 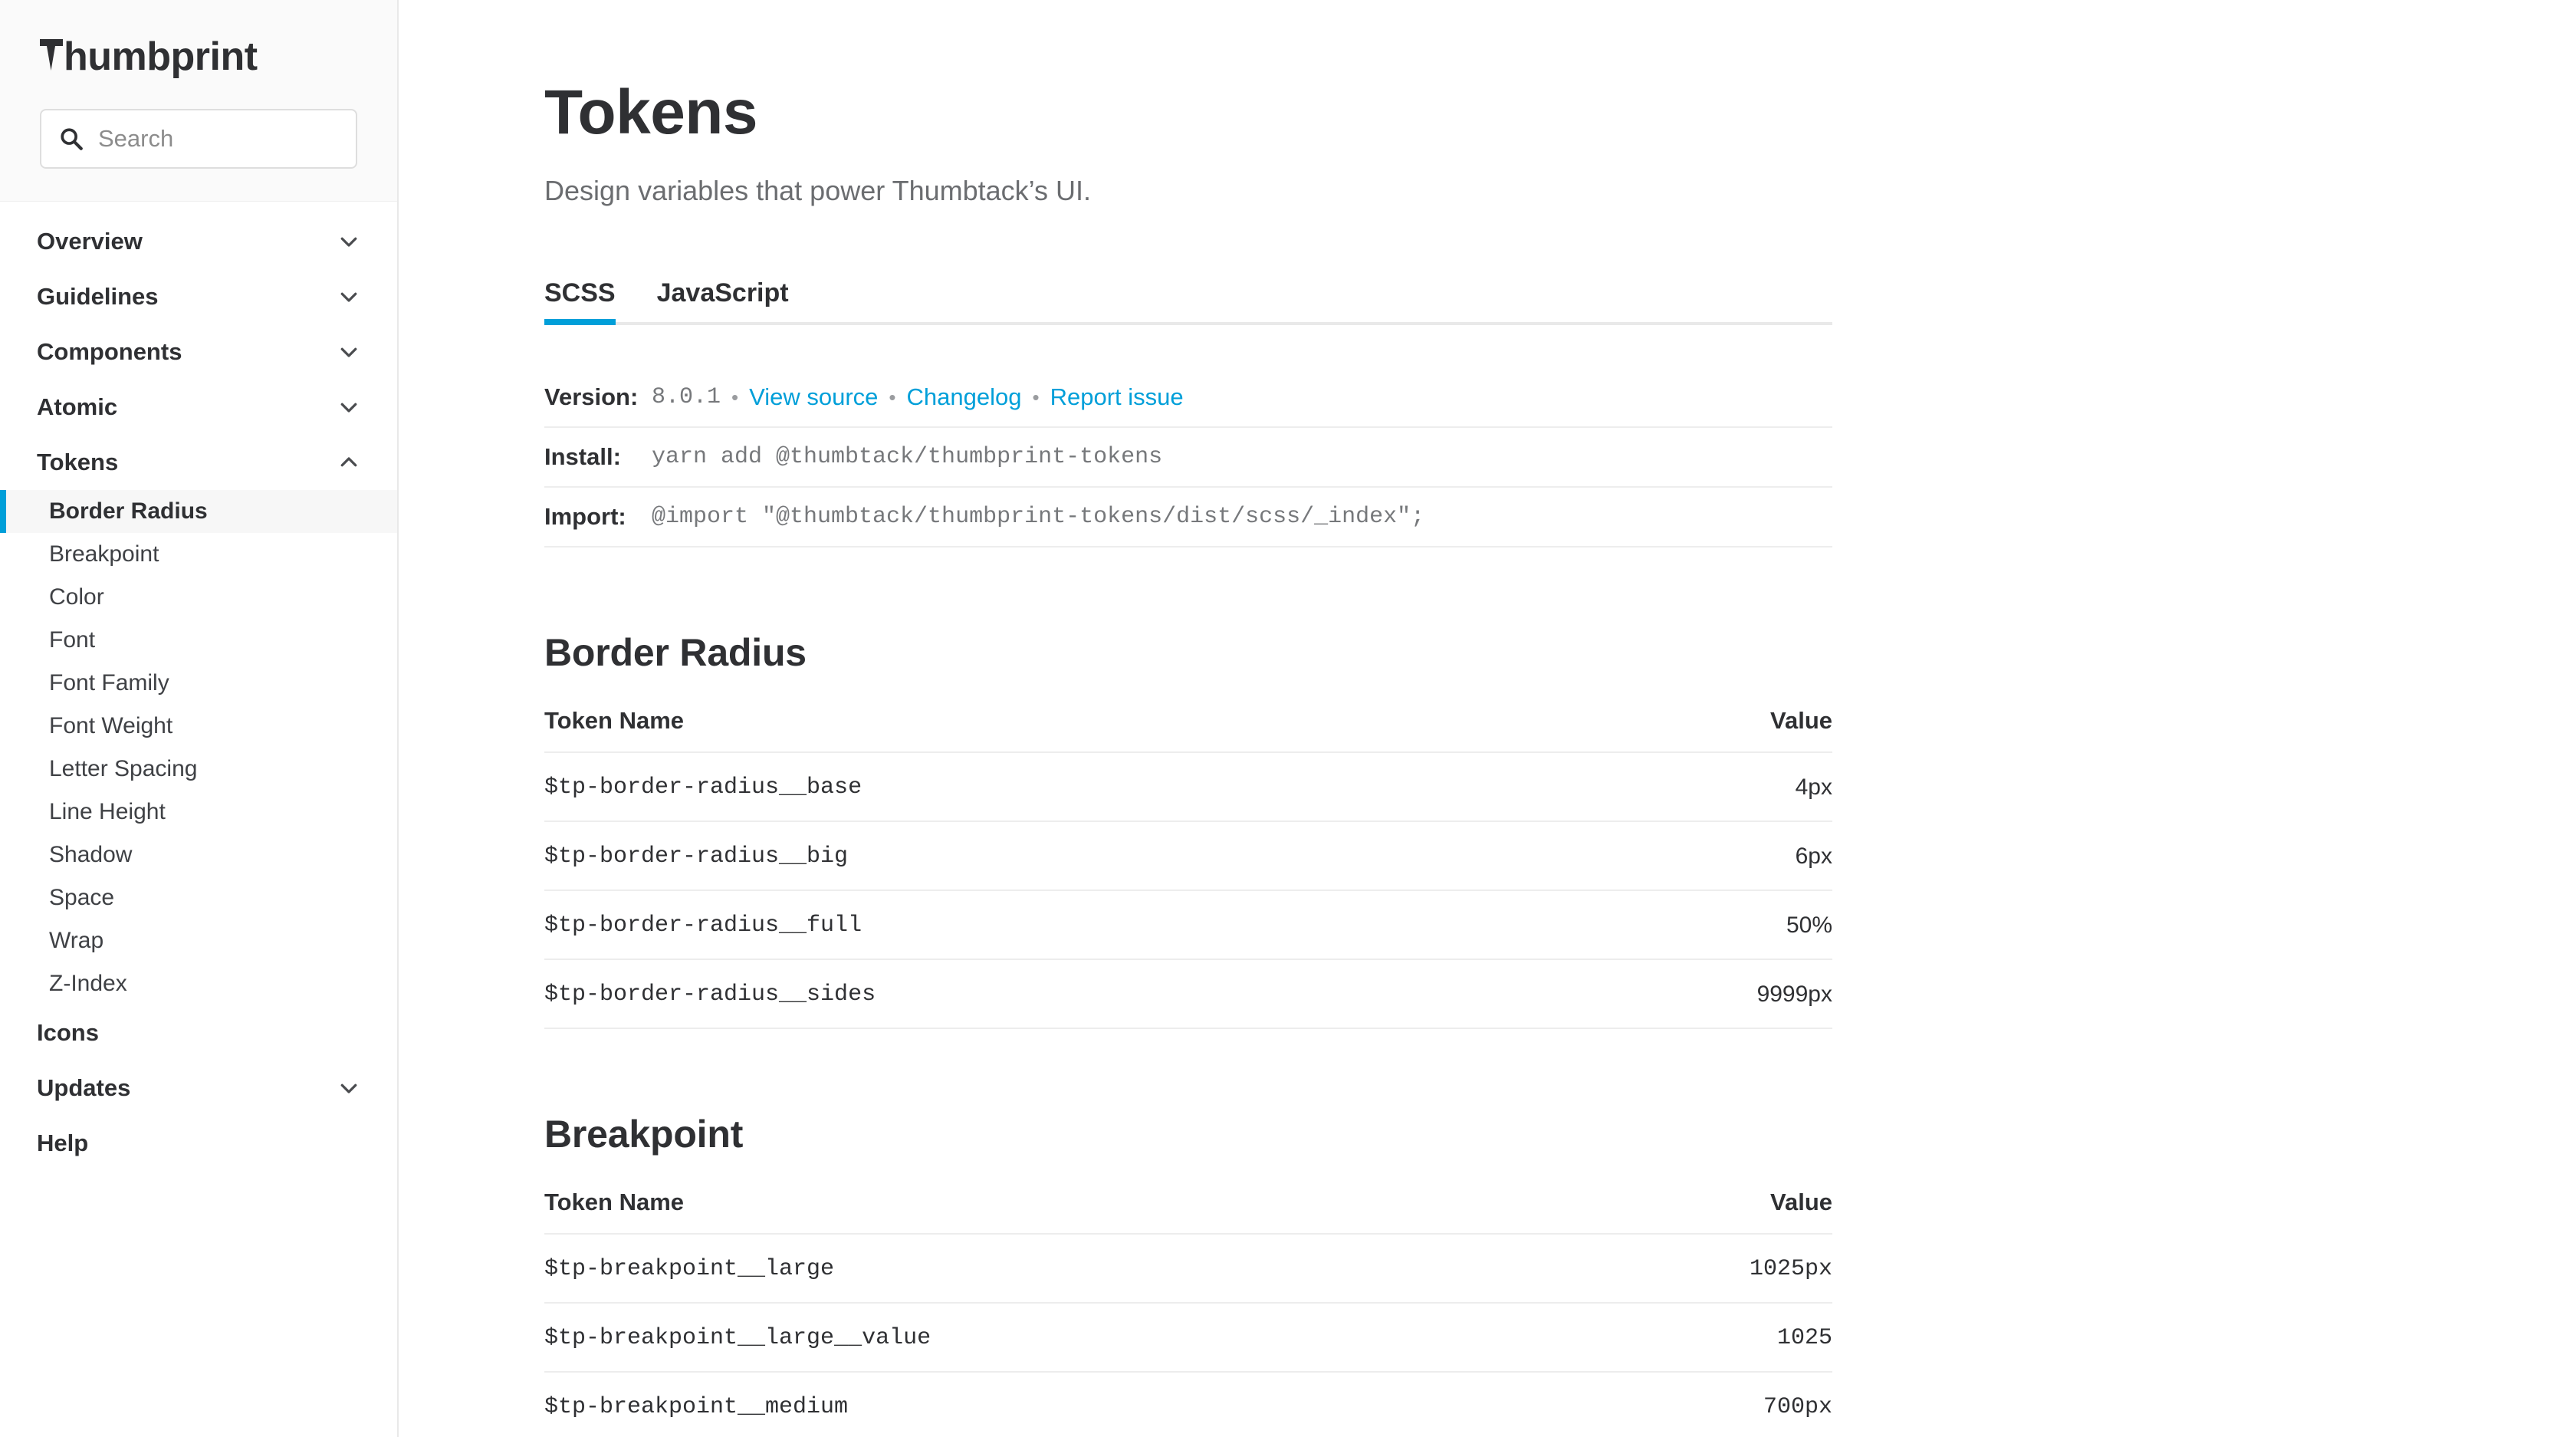 I want to click on version-label: Version:, so click(x=591, y=397).